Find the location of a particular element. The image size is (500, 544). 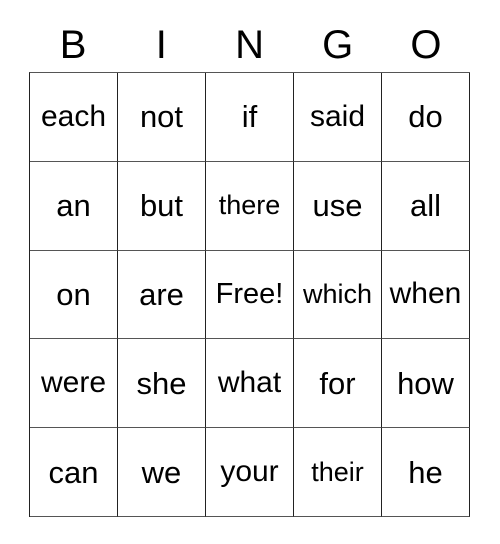

header-letter-text: O is located at coordinates (426, 45).